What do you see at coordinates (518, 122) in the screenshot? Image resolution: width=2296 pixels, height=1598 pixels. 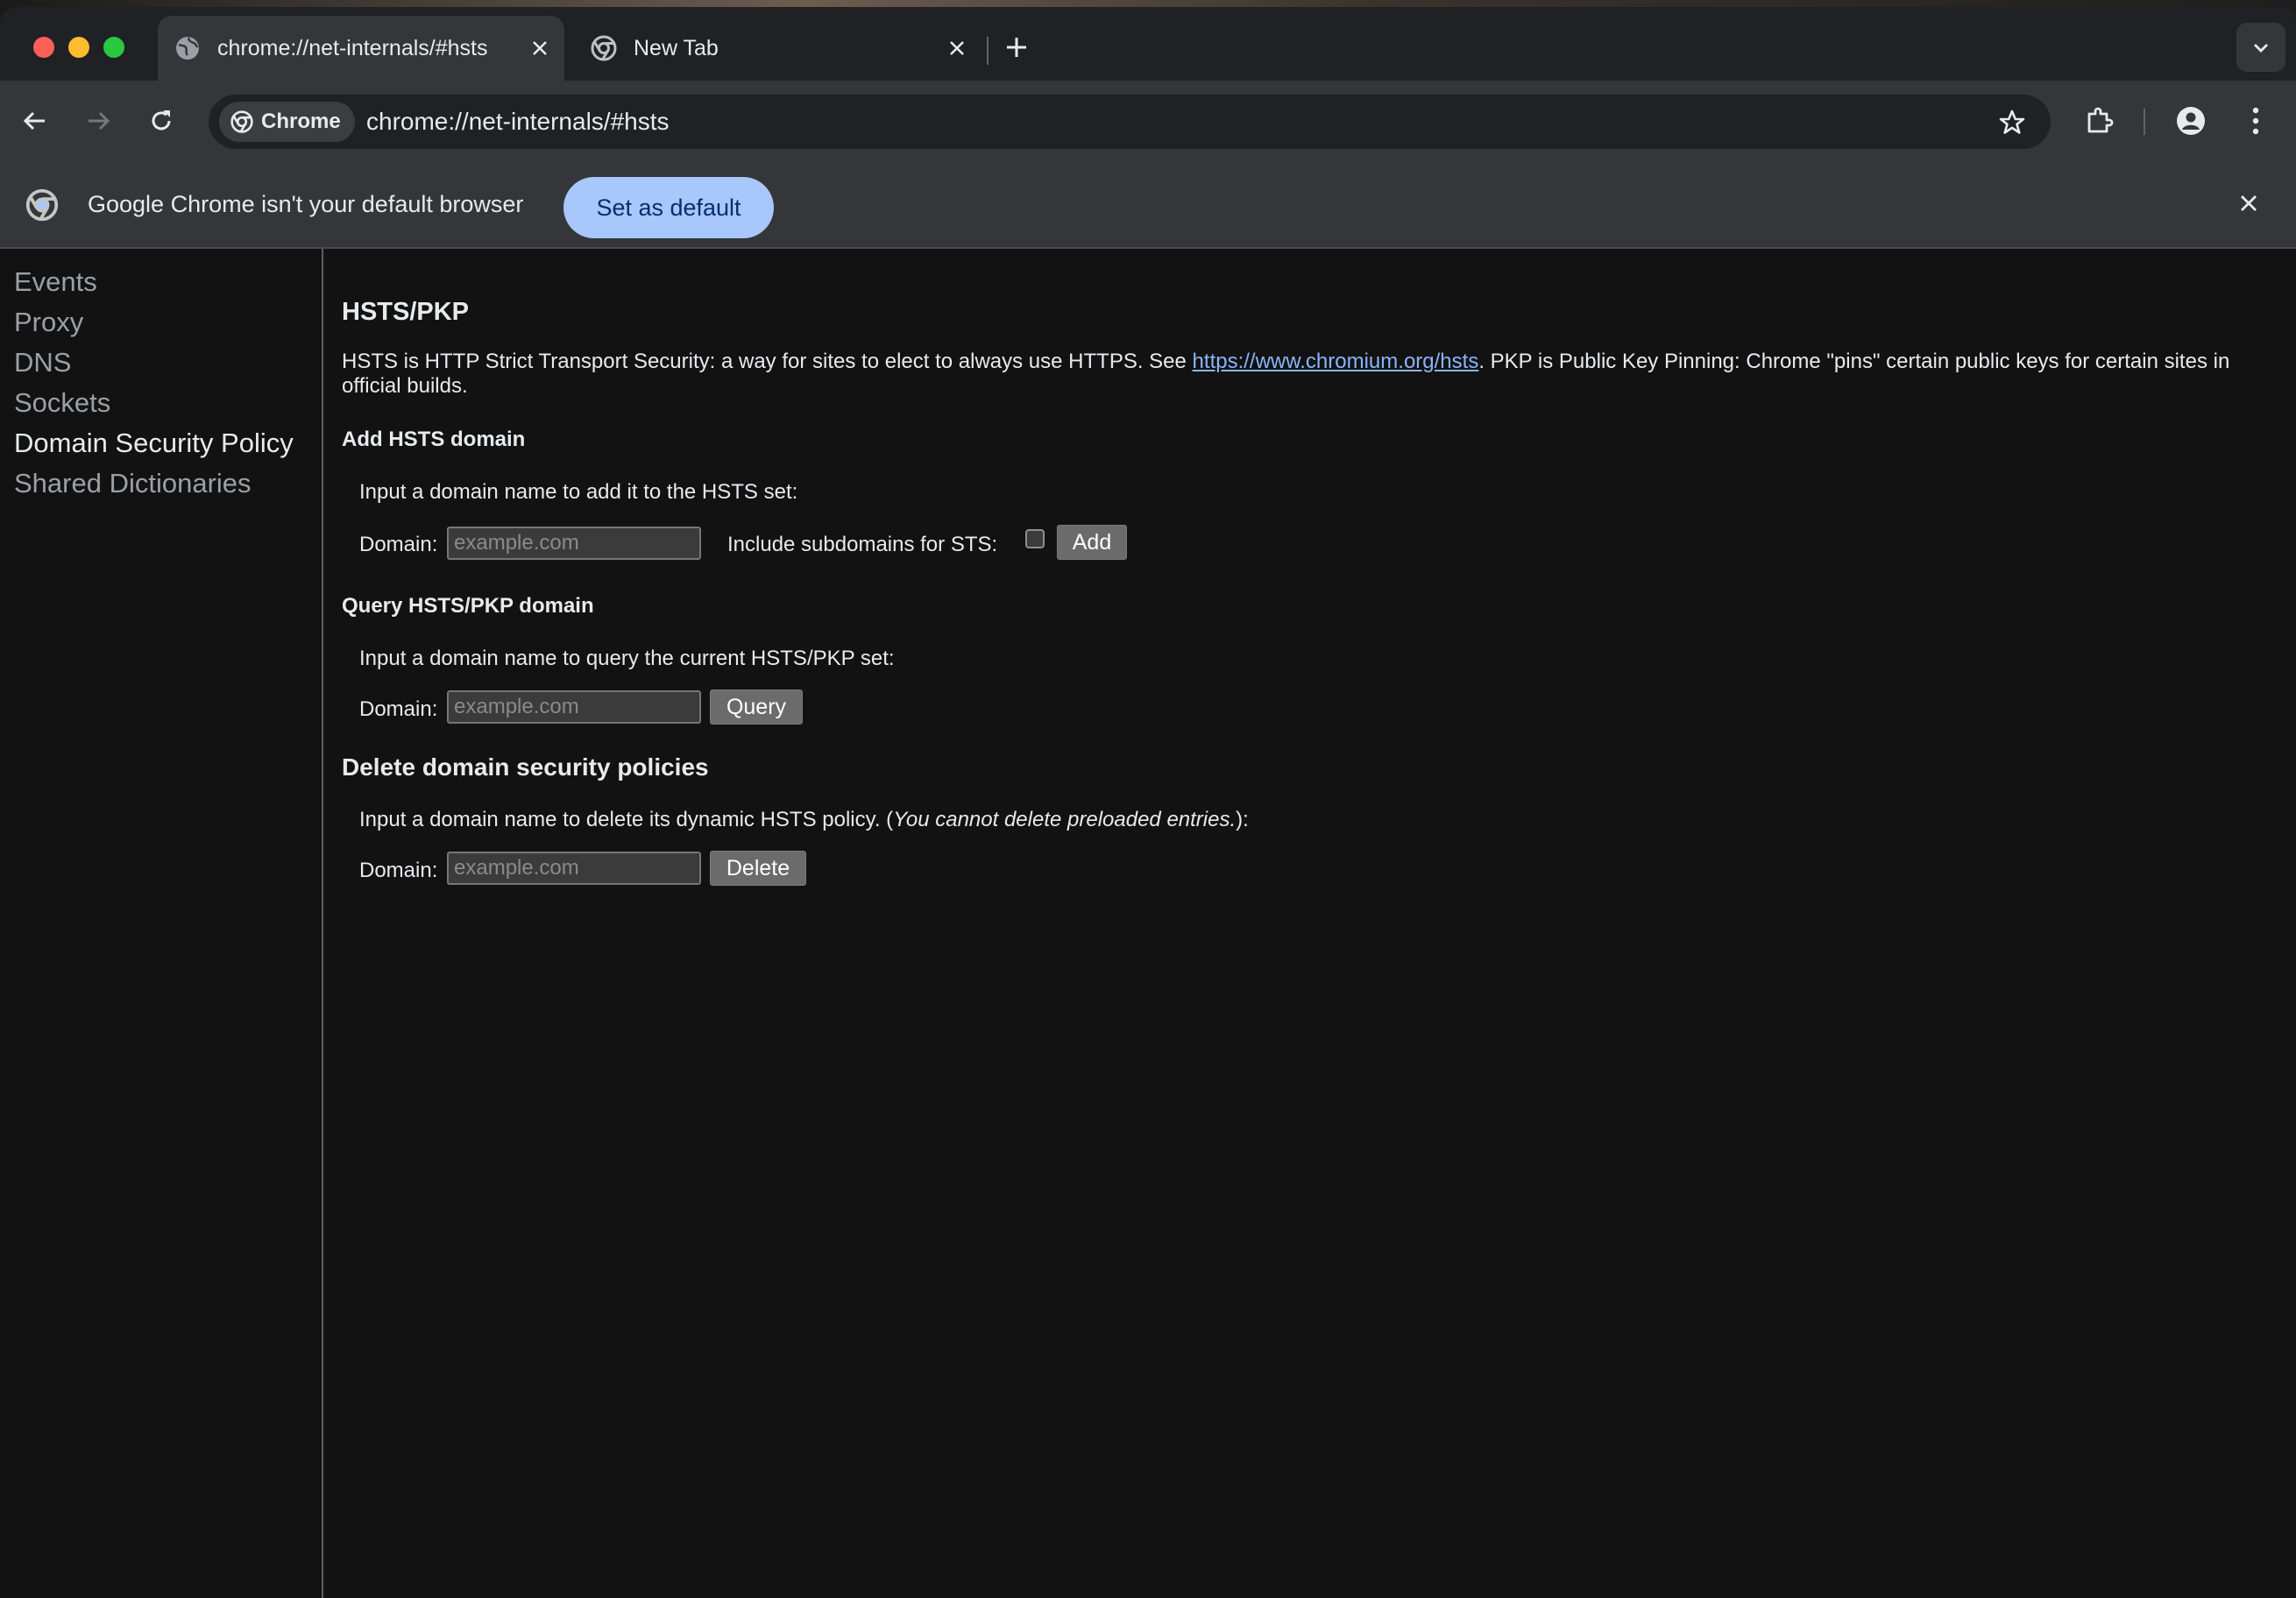 I see `url-text: chrome://net-internals/#hsts` at bounding box center [518, 122].